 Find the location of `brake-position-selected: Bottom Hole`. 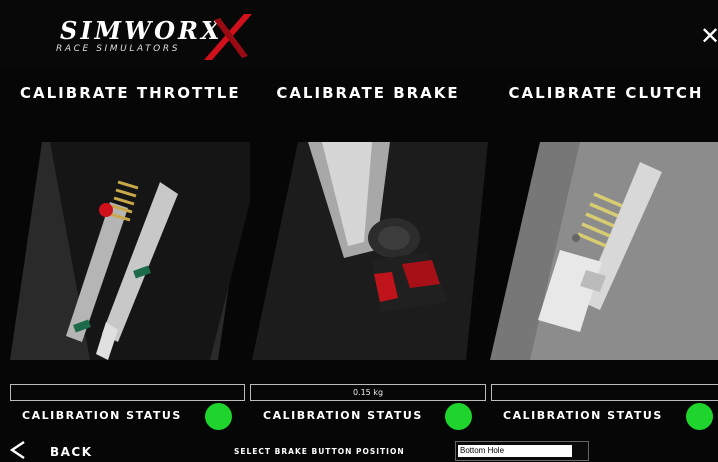

brake-position-selected: Bottom Hole is located at coordinates (515, 451).